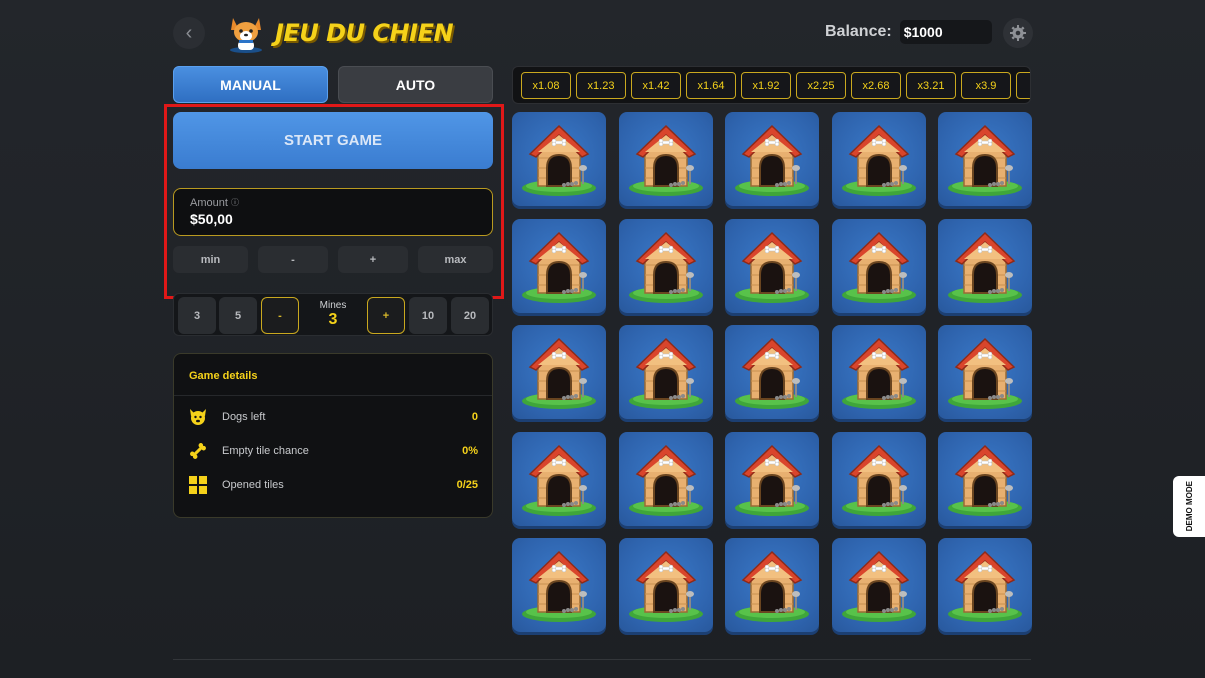 The width and height of the screenshot is (1205, 678). I want to click on start-game-button: START GAME, so click(333, 140).